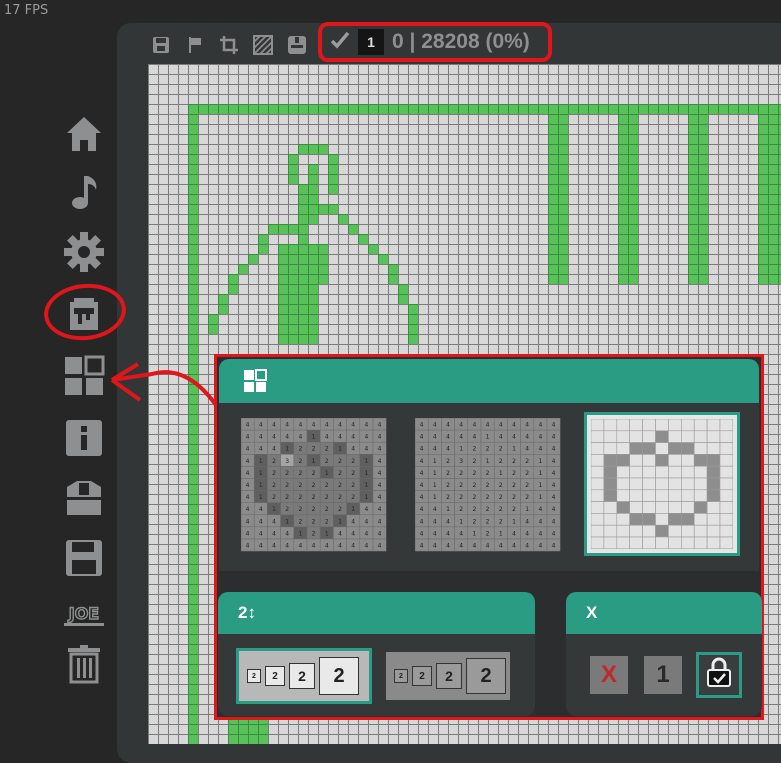 Image resolution: width=781 pixels, height=763 pixels. What do you see at coordinates (84, 498) in the screenshot?
I see `tshirt-icon` at bounding box center [84, 498].